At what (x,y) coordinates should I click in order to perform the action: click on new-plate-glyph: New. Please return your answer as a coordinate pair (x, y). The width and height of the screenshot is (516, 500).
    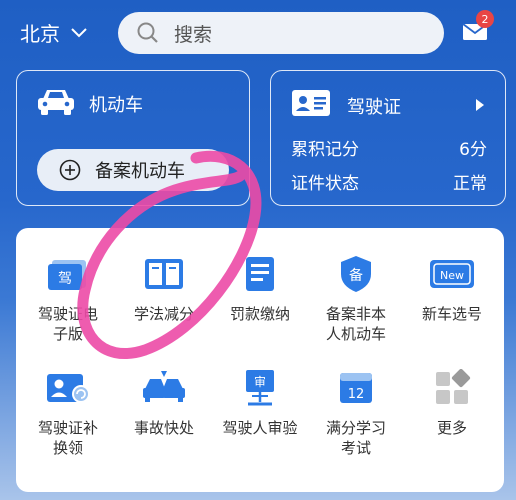
    Looking at the image, I should click on (452, 275).